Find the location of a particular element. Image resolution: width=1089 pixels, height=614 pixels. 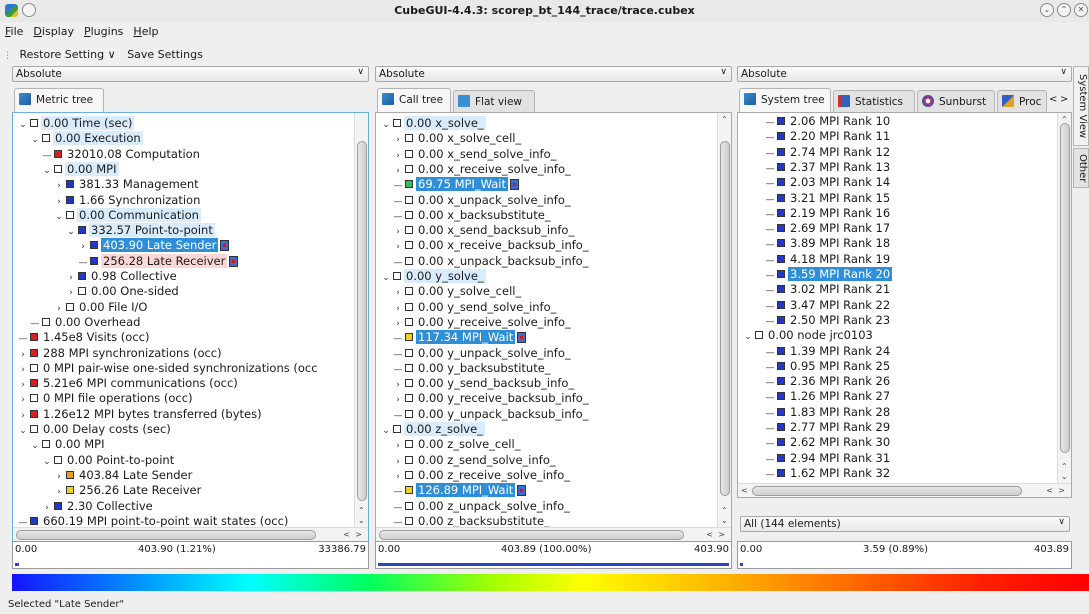

tree-row: › 256.26 Late Receiver is located at coordinates (128, 490).